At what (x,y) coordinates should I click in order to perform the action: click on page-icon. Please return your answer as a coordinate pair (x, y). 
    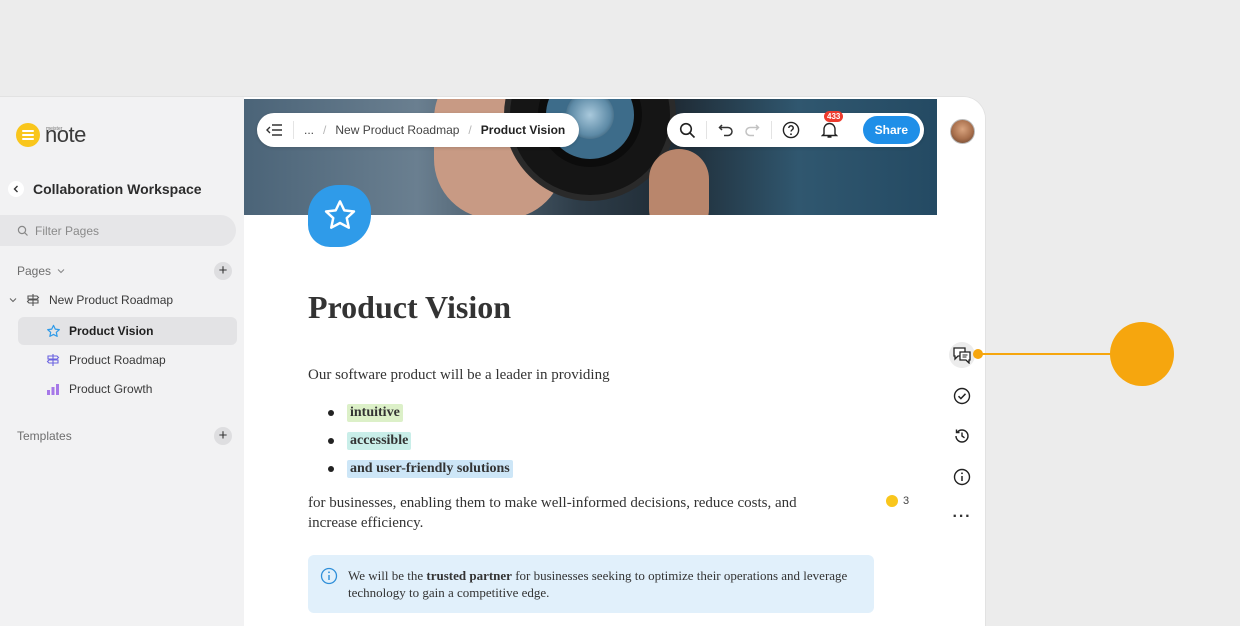
    Looking at the image, I should click on (339, 216).